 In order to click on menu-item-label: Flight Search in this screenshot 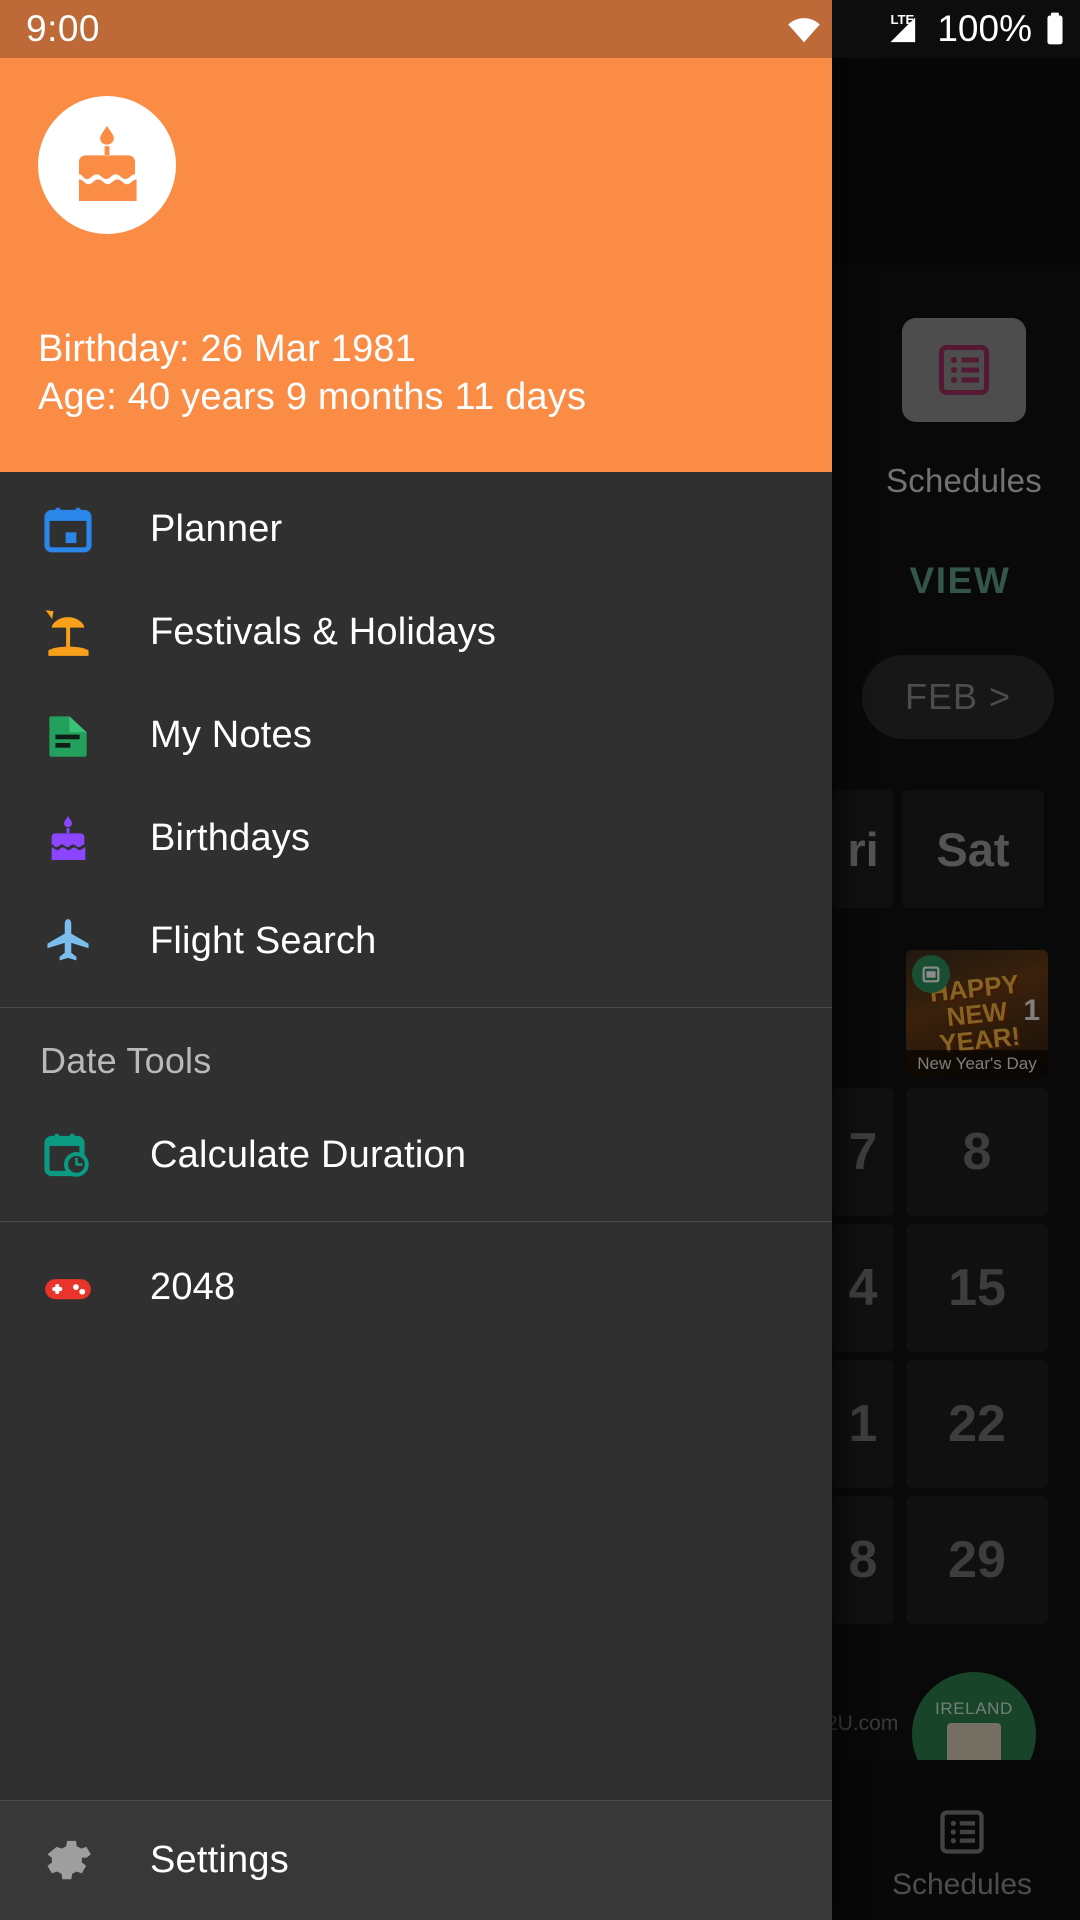, I will do `click(263, 941)`.